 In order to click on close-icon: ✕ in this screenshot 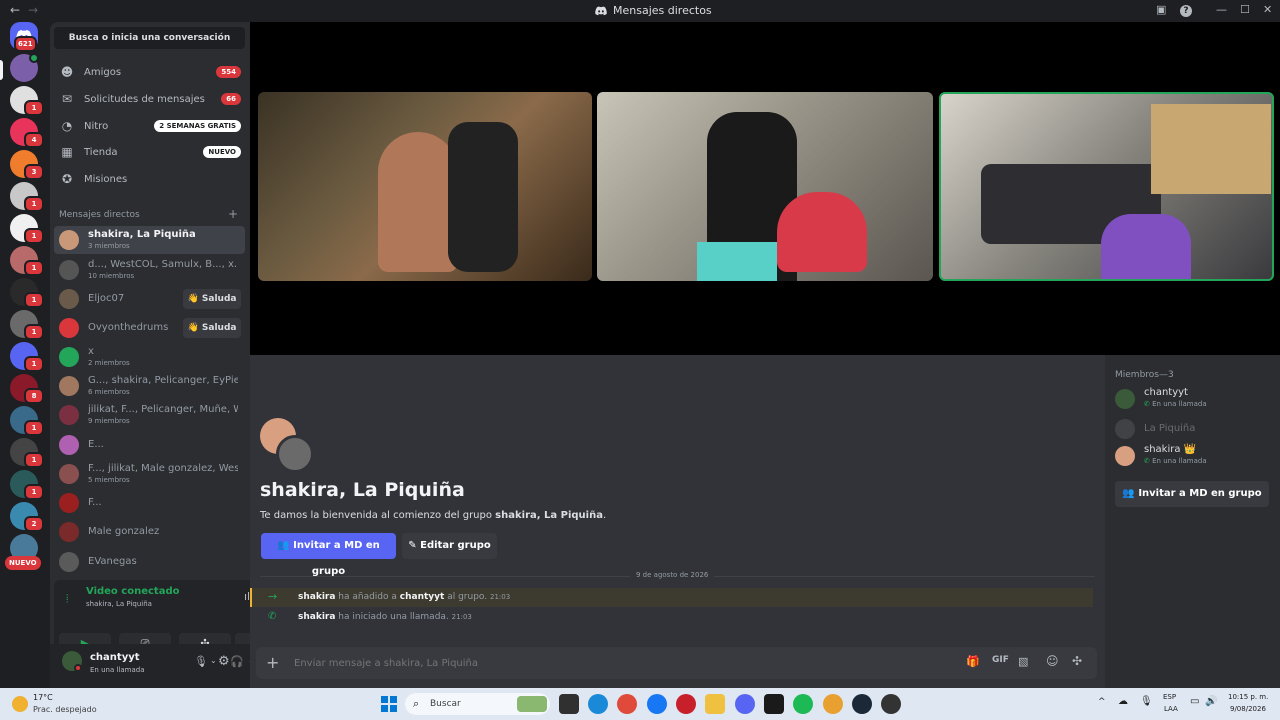, I will do `click(1267, 9)`.